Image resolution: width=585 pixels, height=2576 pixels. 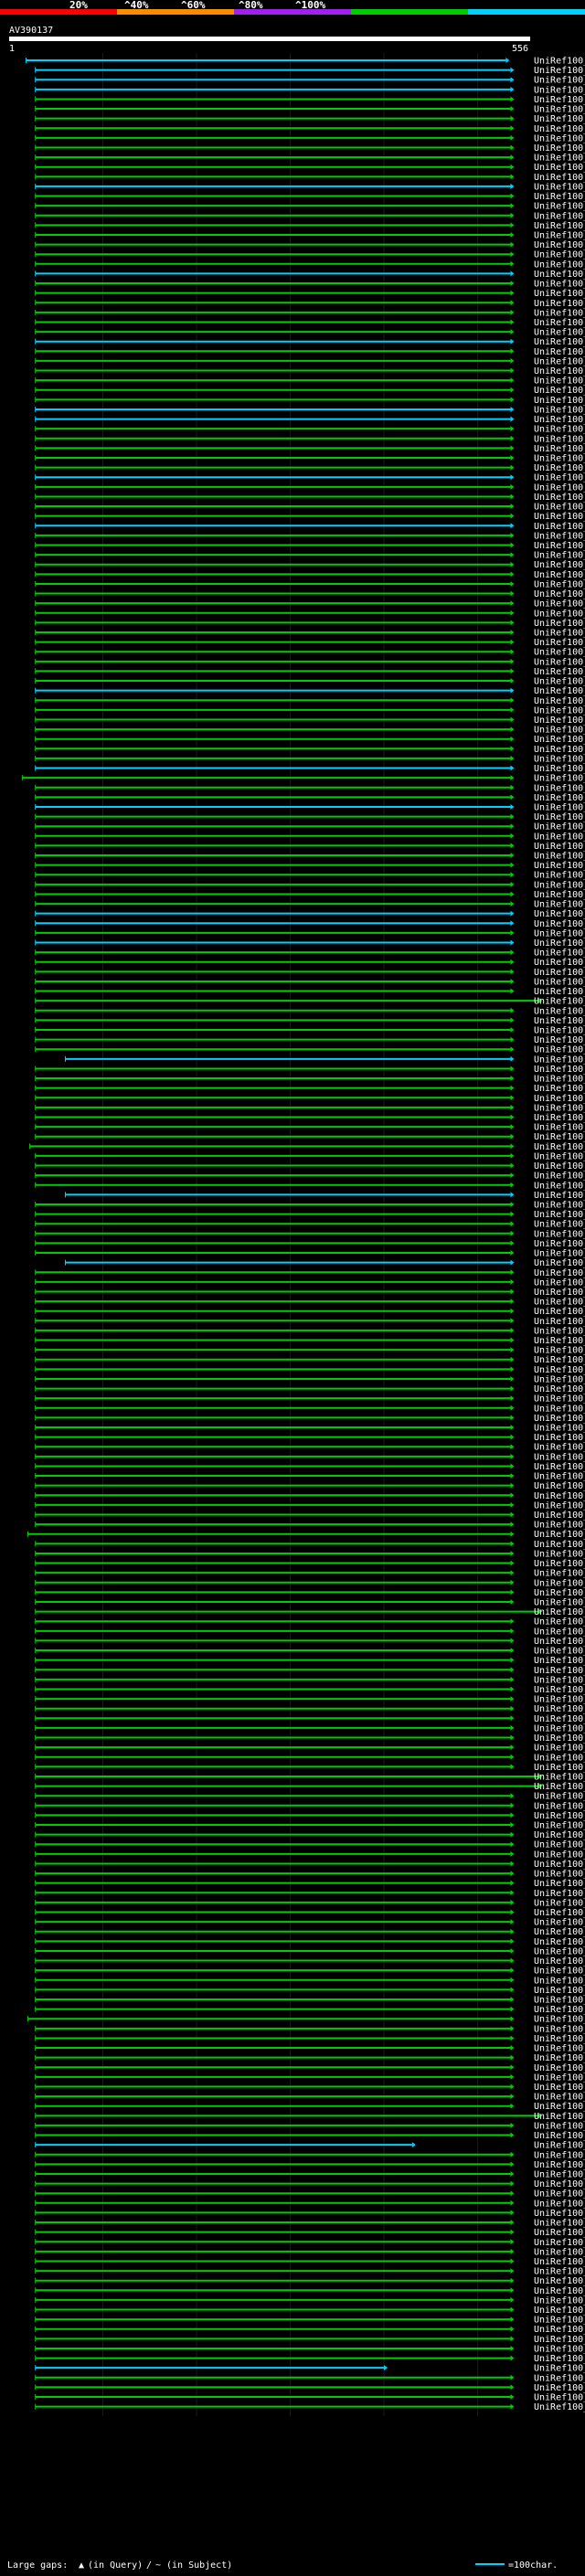 What do you see at coordinates (560, 1389) in the screenshot?
I see `hit-label: UniRef100_A9TXS7` at bounding box center [560, 1389].